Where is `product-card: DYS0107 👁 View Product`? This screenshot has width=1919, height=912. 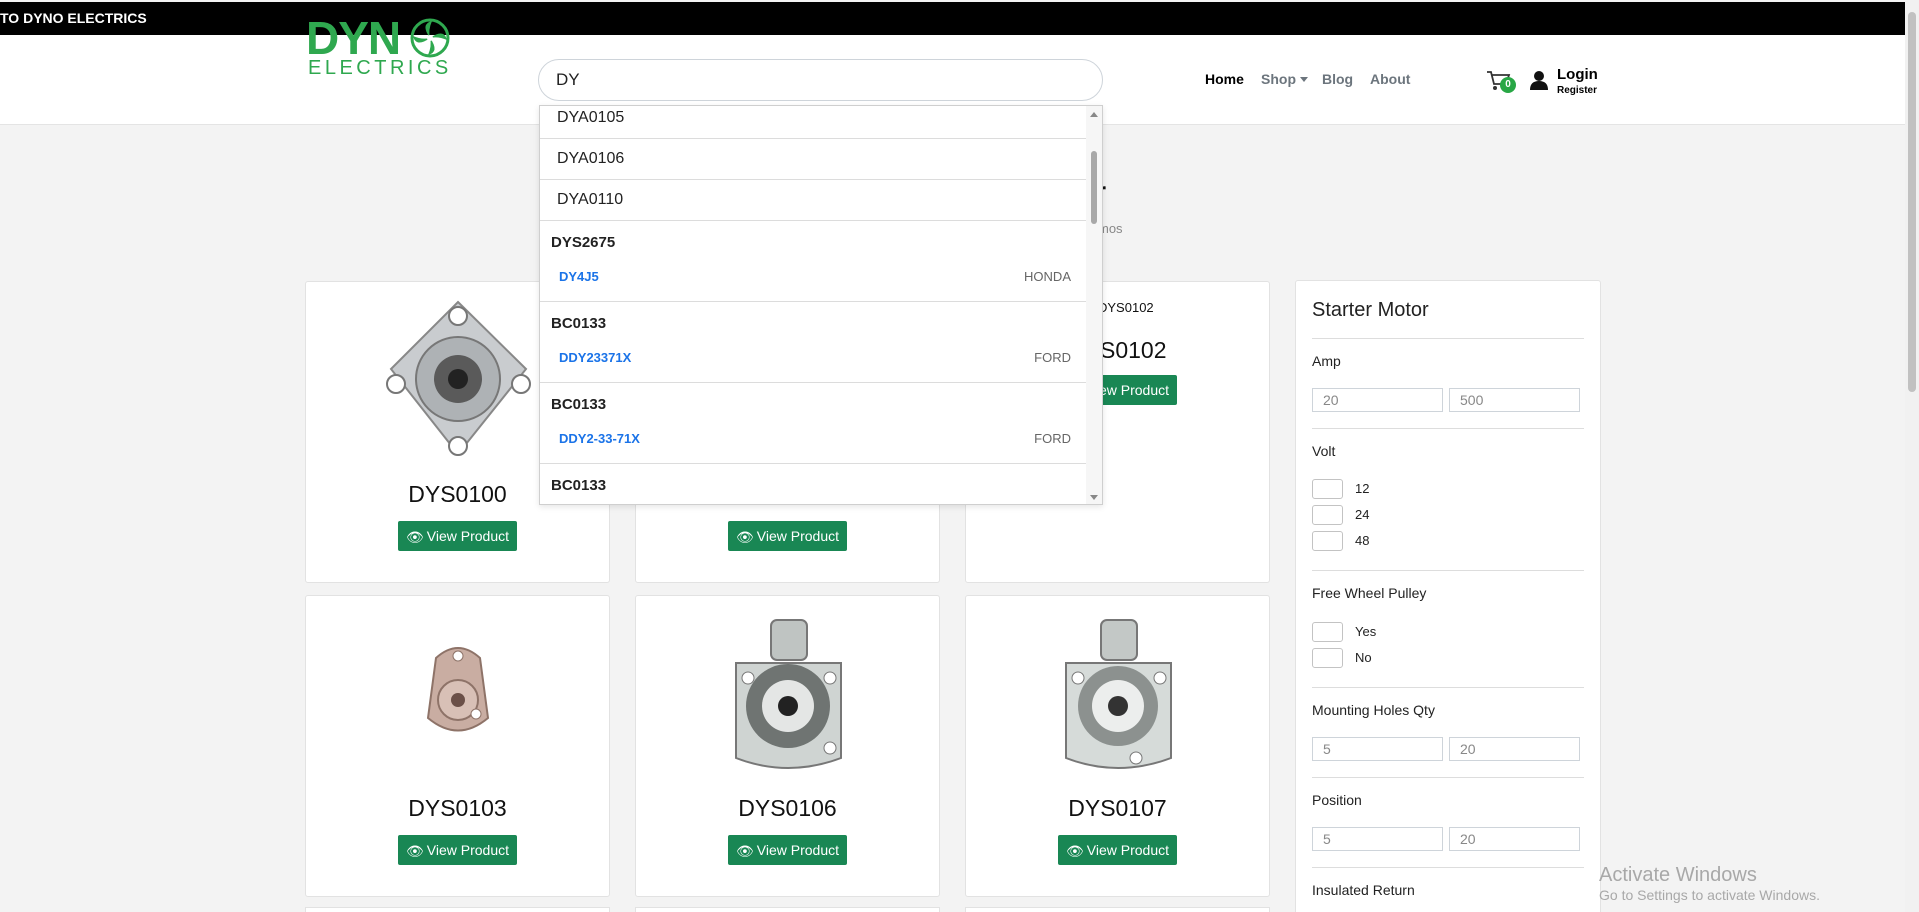
product-card: DYS0107 👁 View Product is located at coordinates (1117, 746).